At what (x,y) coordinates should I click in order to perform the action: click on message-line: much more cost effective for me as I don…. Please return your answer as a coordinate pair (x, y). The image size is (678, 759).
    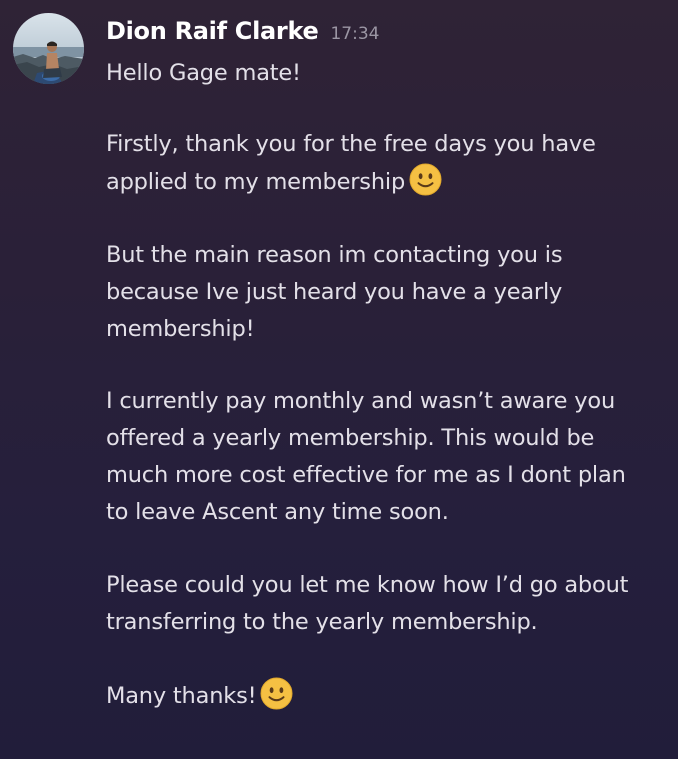
    Looking at the image, I should click on (366, 475).